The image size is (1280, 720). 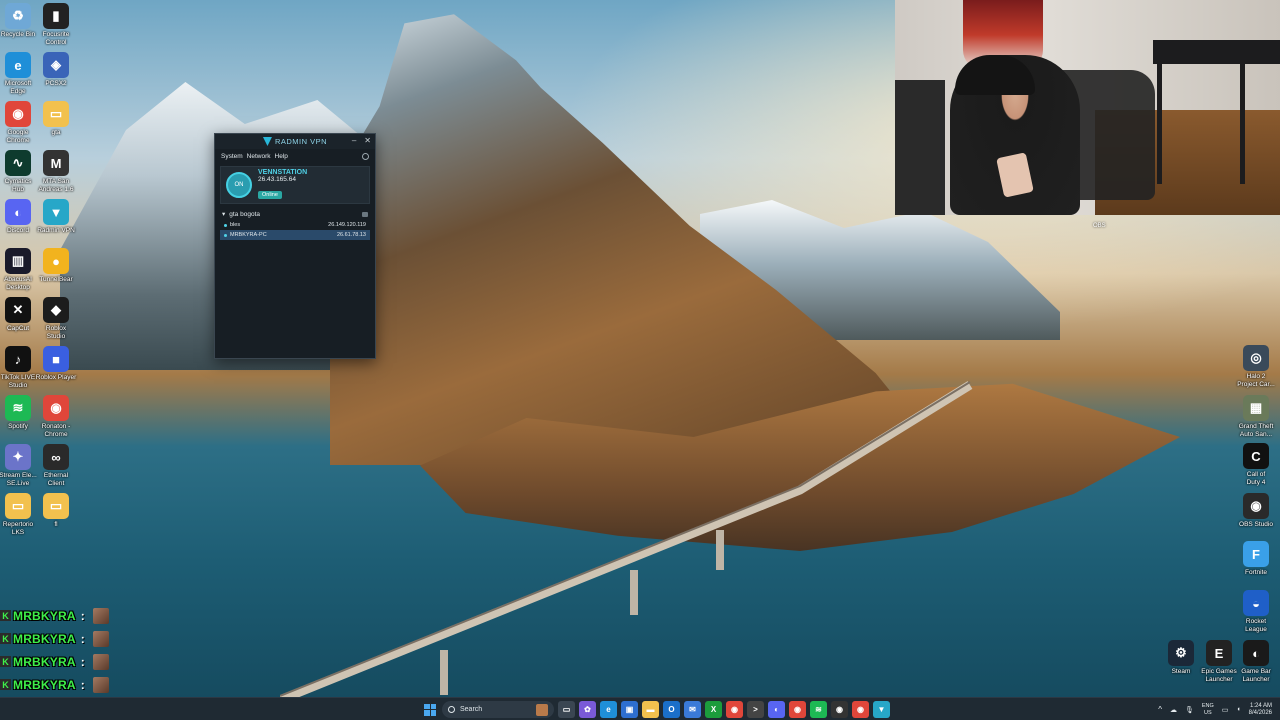 I want to click on radmin-logo-icon, so click(x=267, y=141).